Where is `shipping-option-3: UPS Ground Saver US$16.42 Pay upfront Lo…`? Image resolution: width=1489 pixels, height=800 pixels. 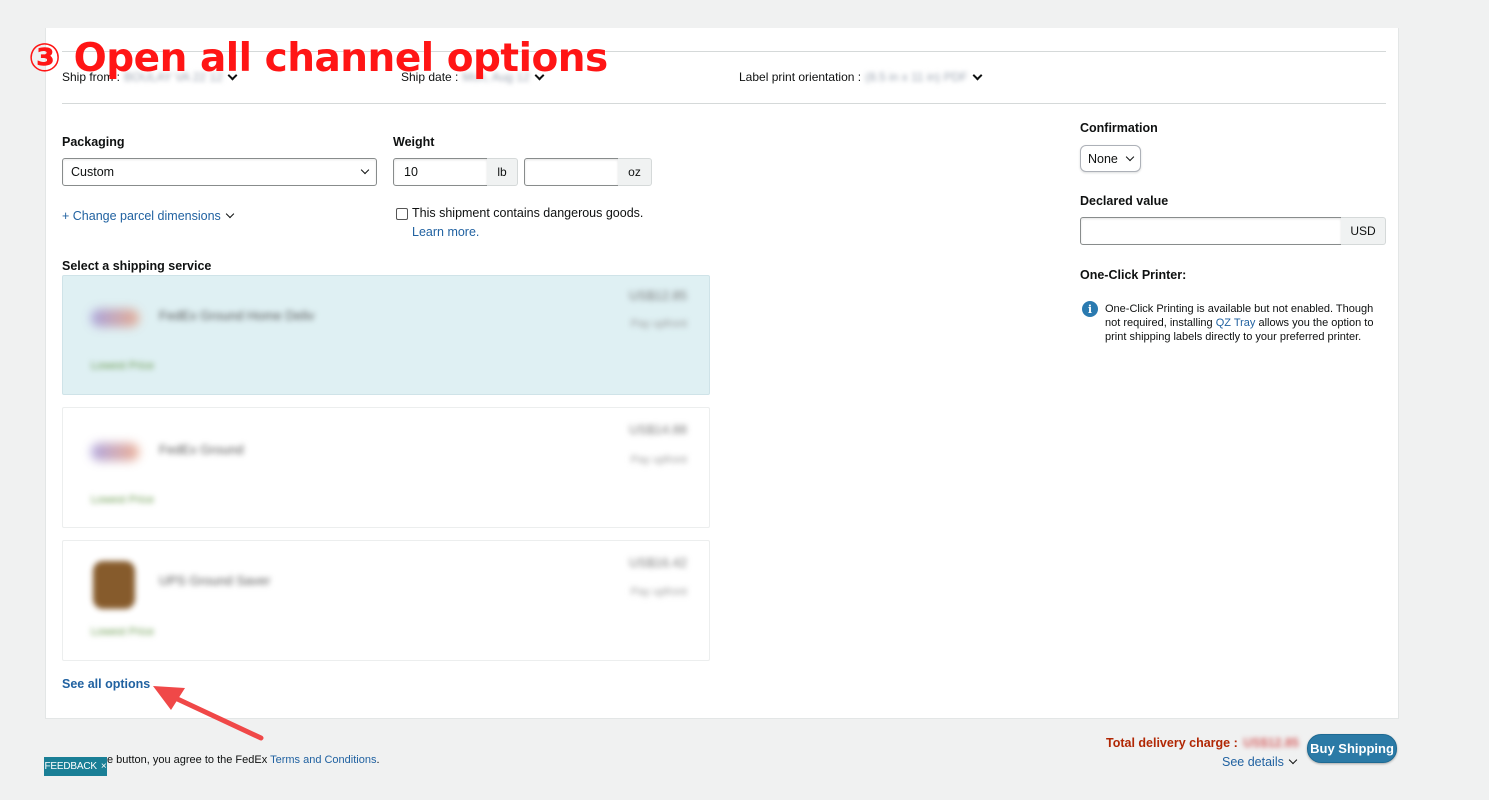
shipping-option-3: UPS Ground Saver US$16.42 Pay upfront Lo… is located at coordinates (386, 600).